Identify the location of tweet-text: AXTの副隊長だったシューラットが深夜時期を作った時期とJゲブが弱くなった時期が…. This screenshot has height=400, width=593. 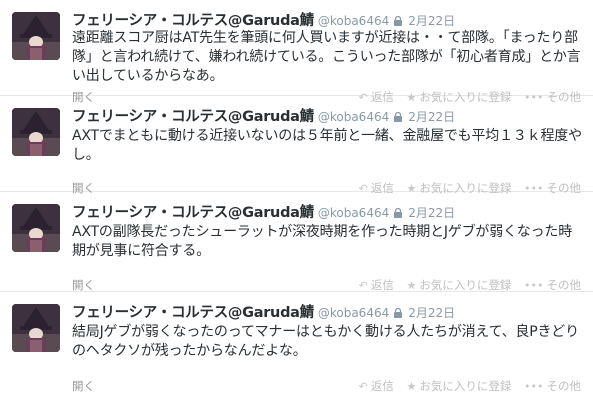
(322, 241).